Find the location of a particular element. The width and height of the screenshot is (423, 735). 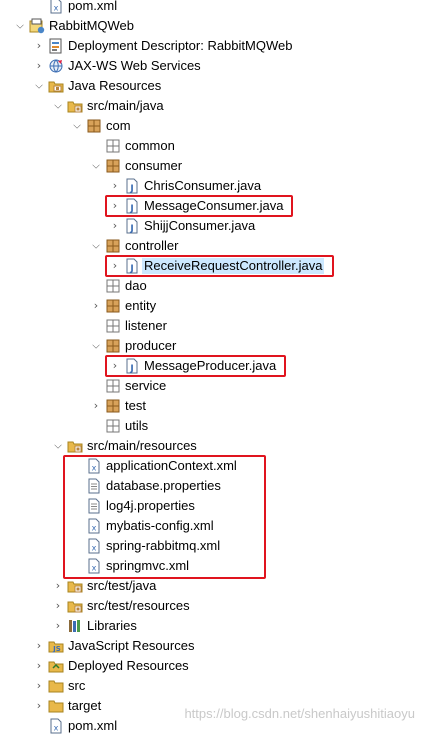

tree-row: ⌵ Java Resources is located at coordinates (211, 86).